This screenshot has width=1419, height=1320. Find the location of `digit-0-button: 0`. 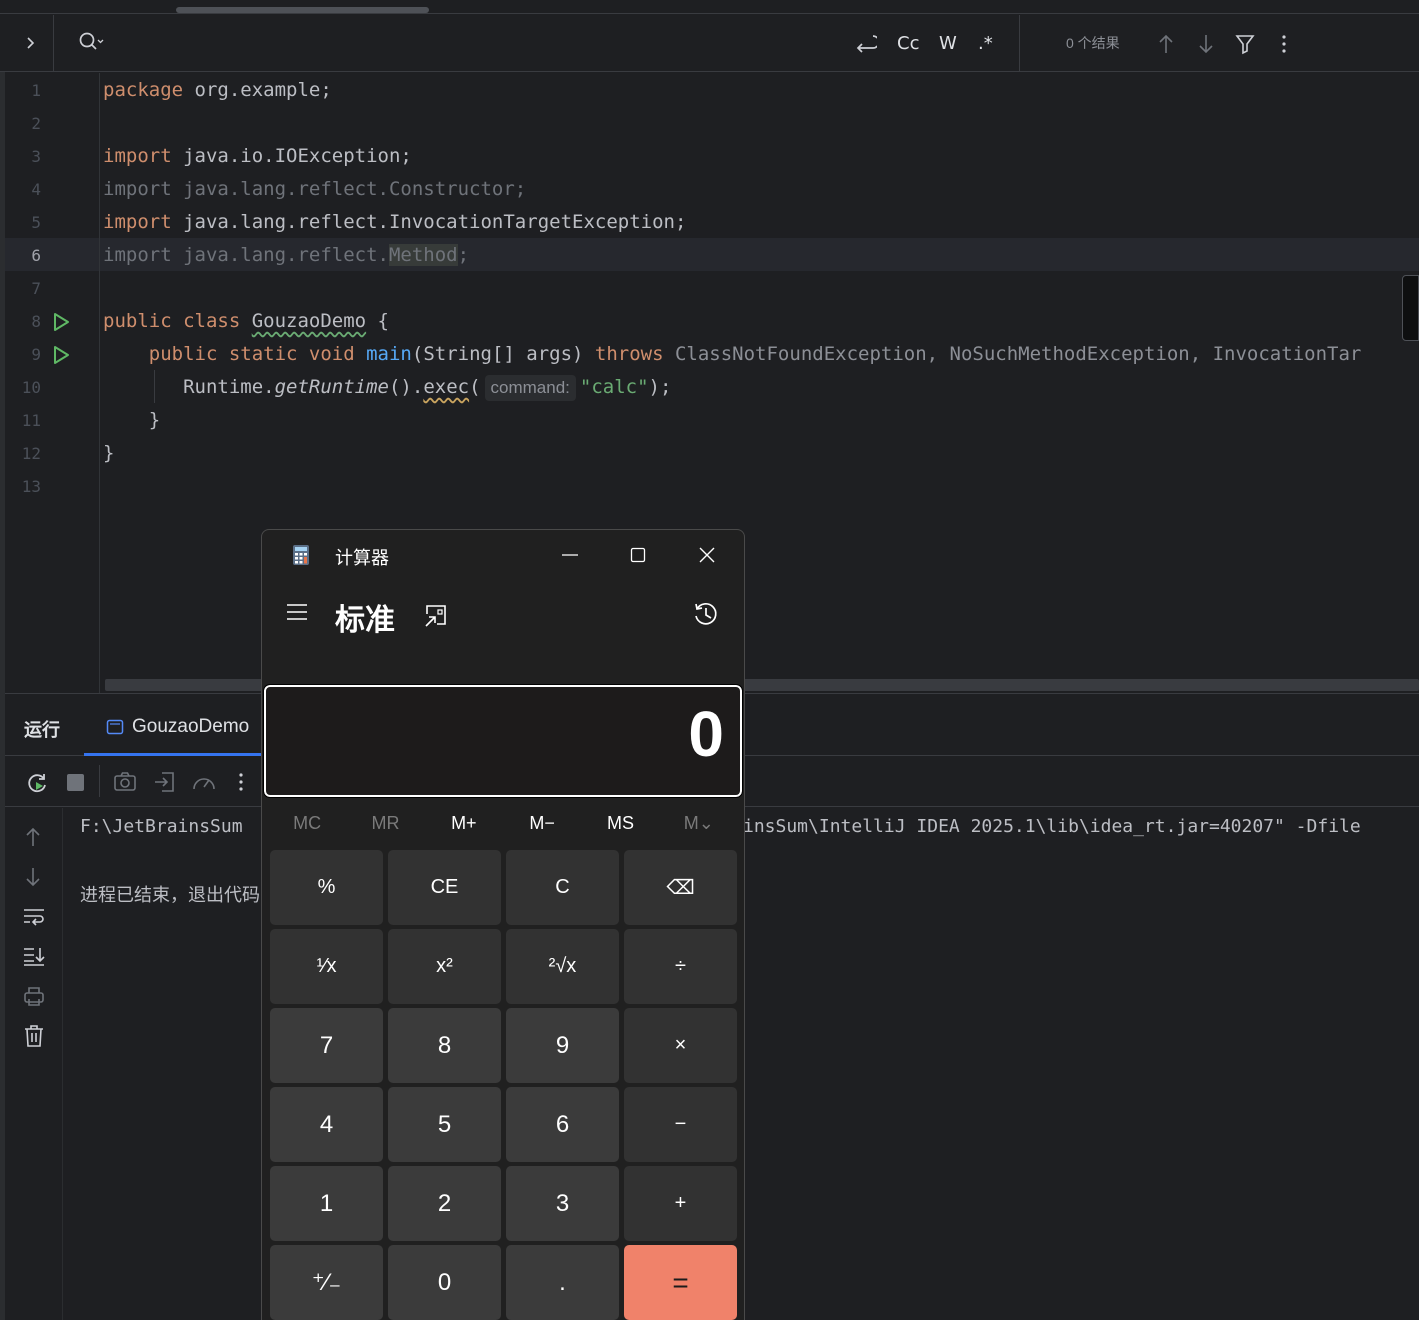

digit-0-button: 0 is located at coordinates (444, 1282).